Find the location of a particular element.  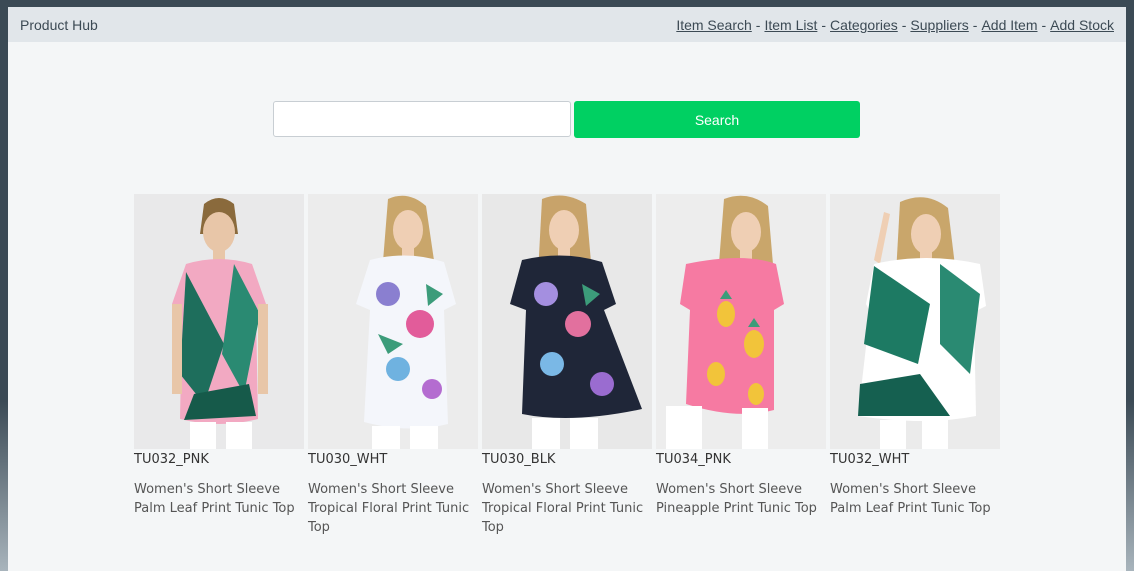

product-sku: TU032_WHT is located at coordinates (870, 459).